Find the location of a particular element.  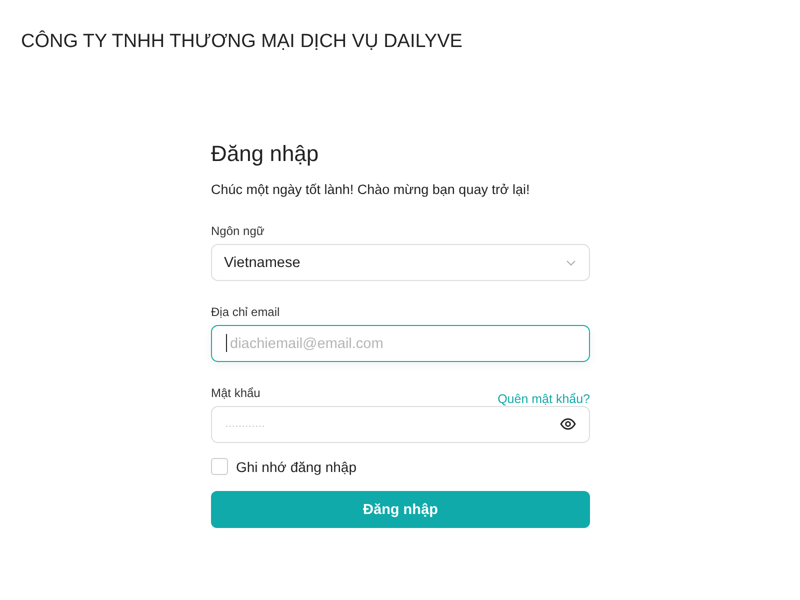

remember-label: Ghi nhớ đăng nhập is located at coordinates (296, 466).